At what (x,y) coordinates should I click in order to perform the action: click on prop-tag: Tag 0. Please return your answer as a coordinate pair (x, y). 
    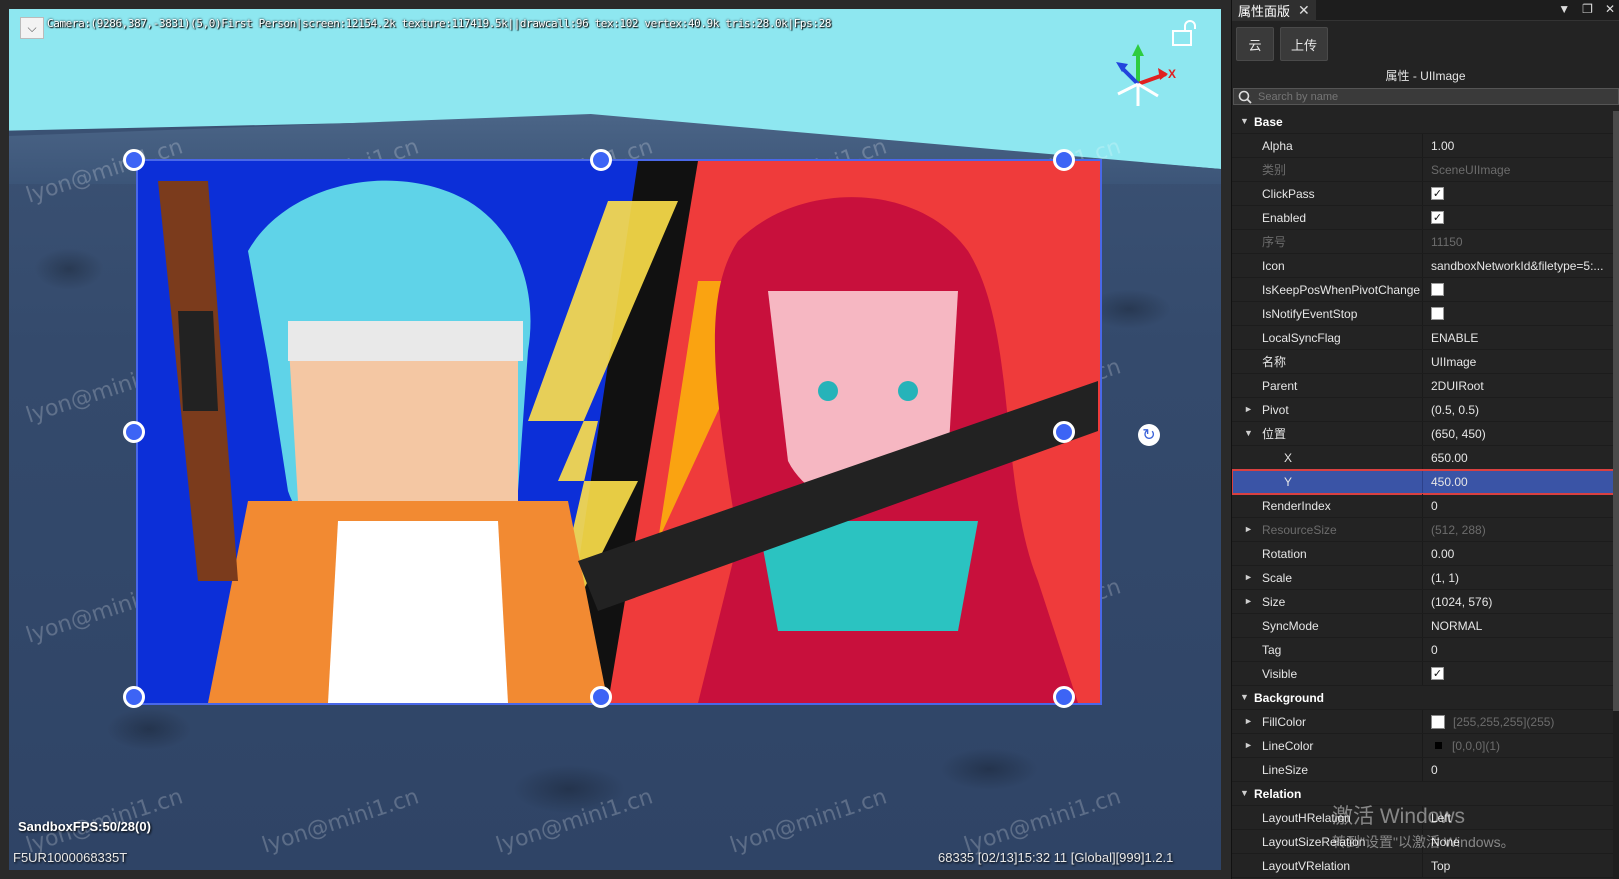
    Looking at the image, I should click on (1425, 650).